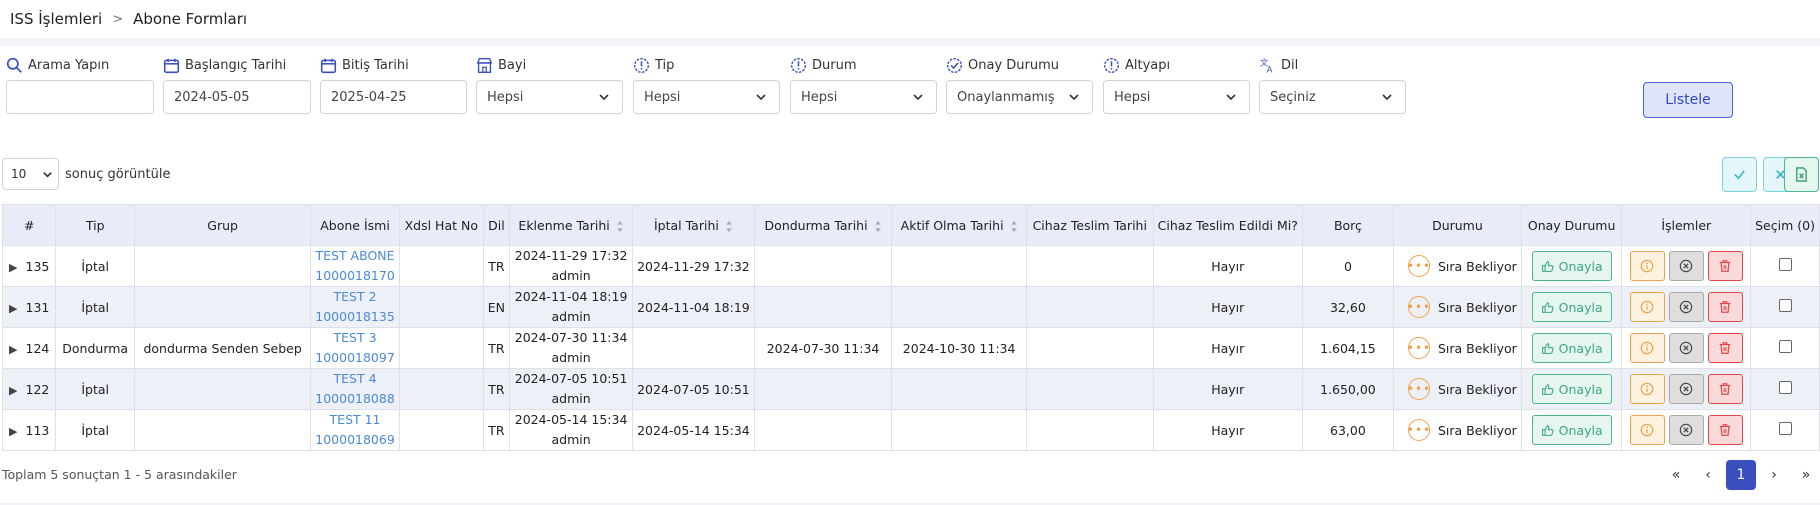 The height and width of the screenshot is (505, 1820). I want to click on col-header-iptal: İptal Tarihi, so click(693, 225).